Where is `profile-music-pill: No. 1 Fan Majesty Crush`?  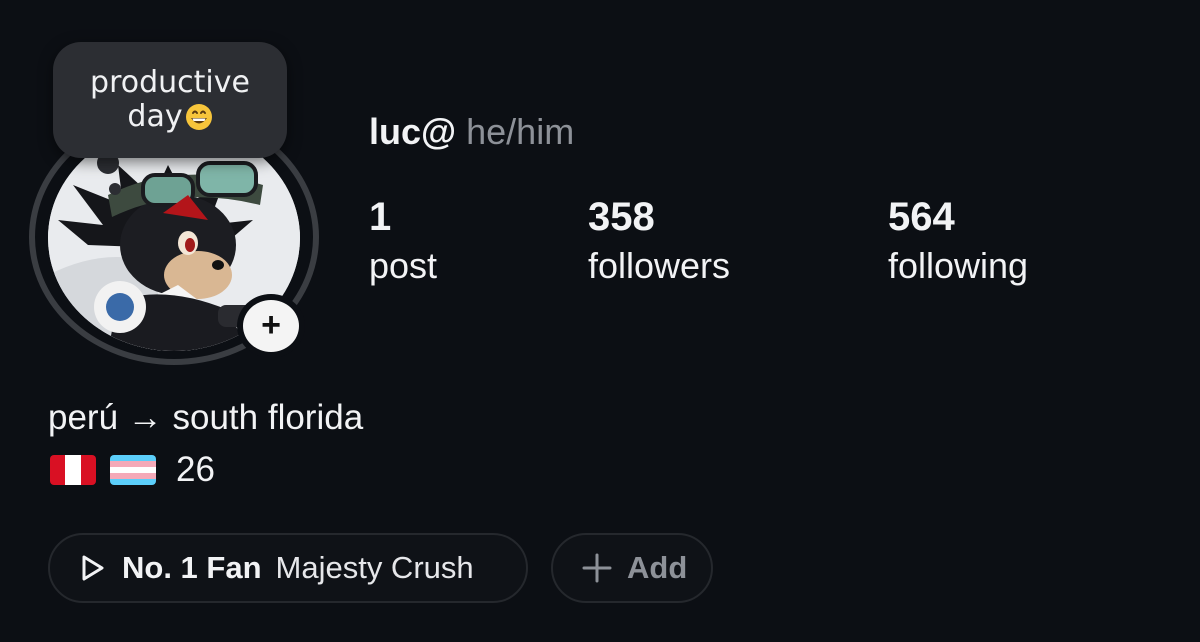
profile-music-pill: No. 1 Fan Majesty Crush is located at coordinates (288, 568).